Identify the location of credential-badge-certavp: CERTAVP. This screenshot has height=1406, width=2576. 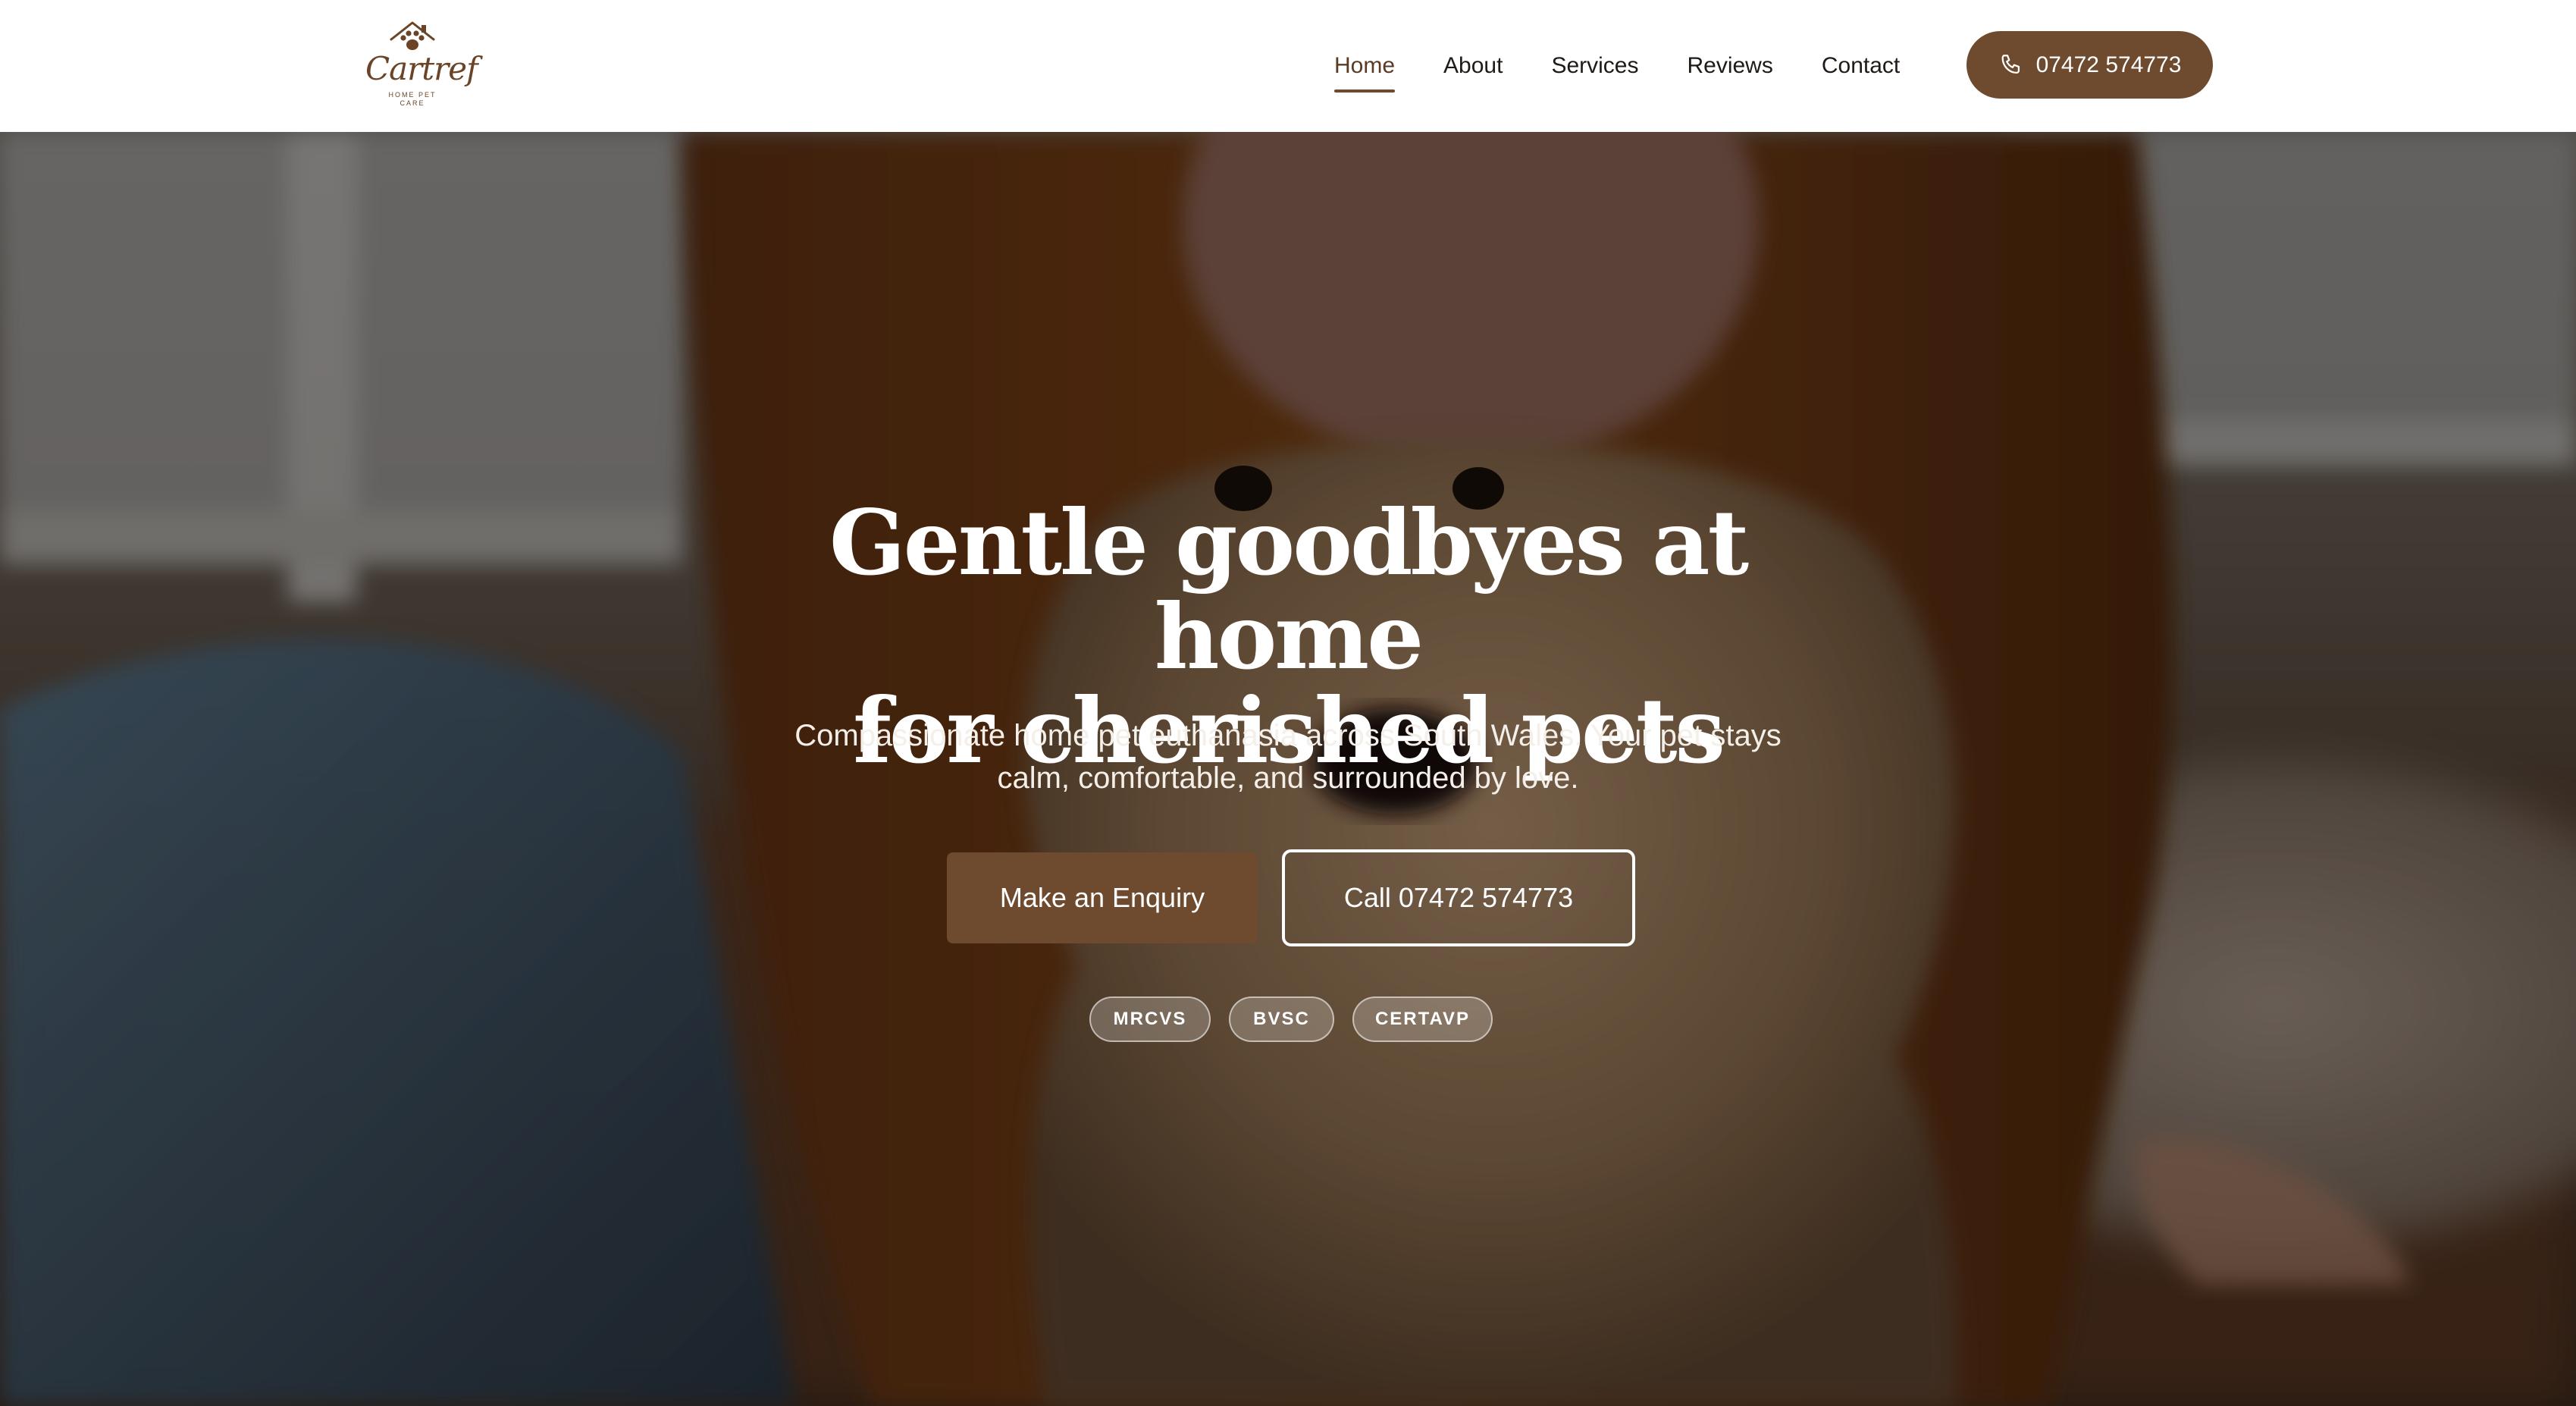
(1422, 1019).